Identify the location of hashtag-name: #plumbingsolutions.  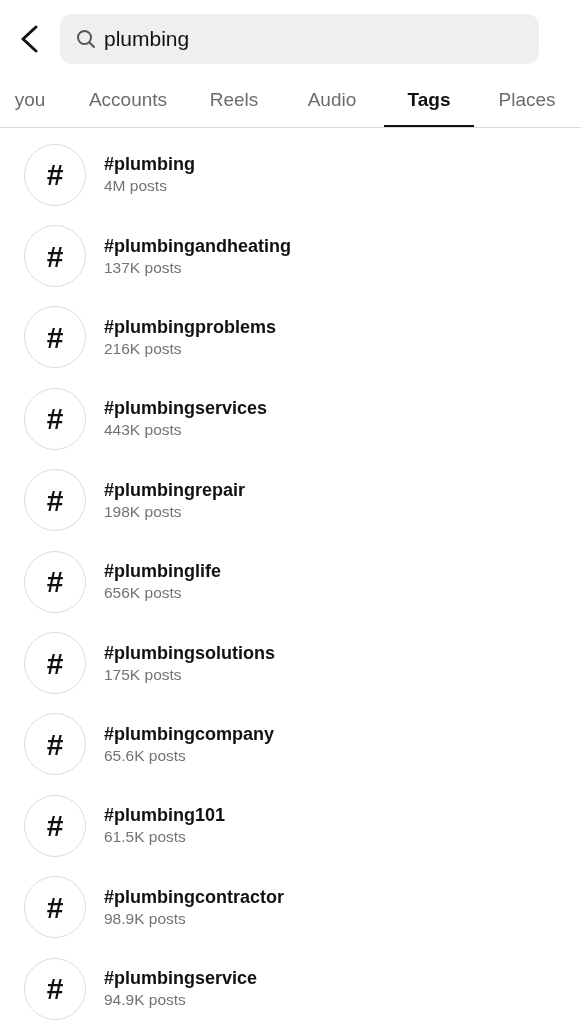
(189, 653).